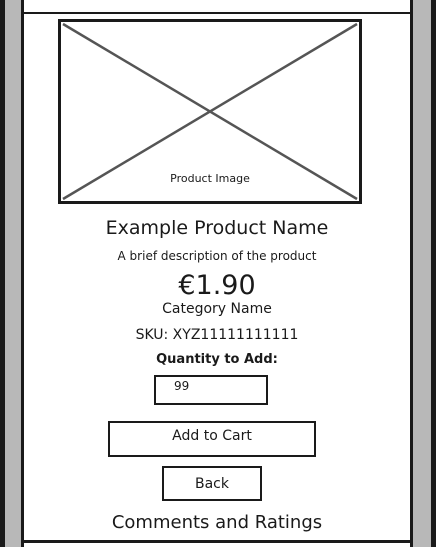 This screenshot has width=436, height=547. Describe the element at coordinates (217, 285) in the screenshot. I see `product-price: €1.90` at that location.